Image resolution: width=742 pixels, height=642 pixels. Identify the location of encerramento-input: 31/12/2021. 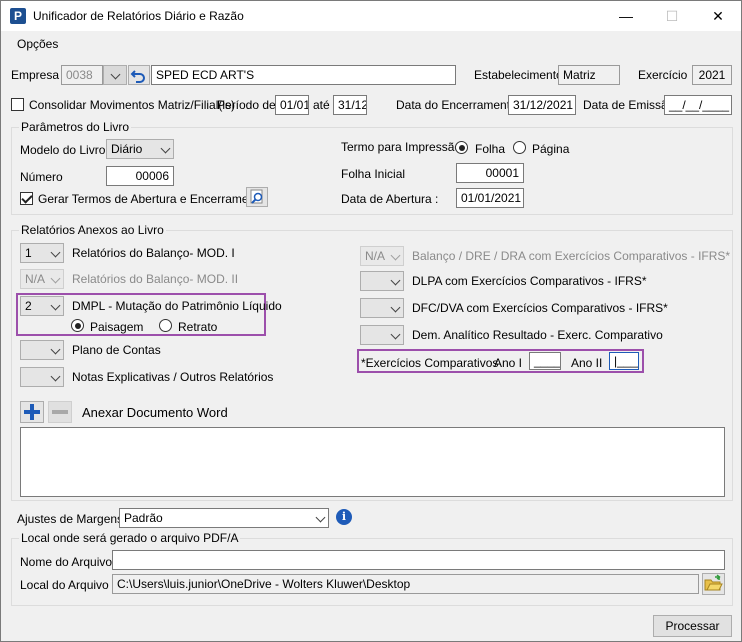
(542, 105).